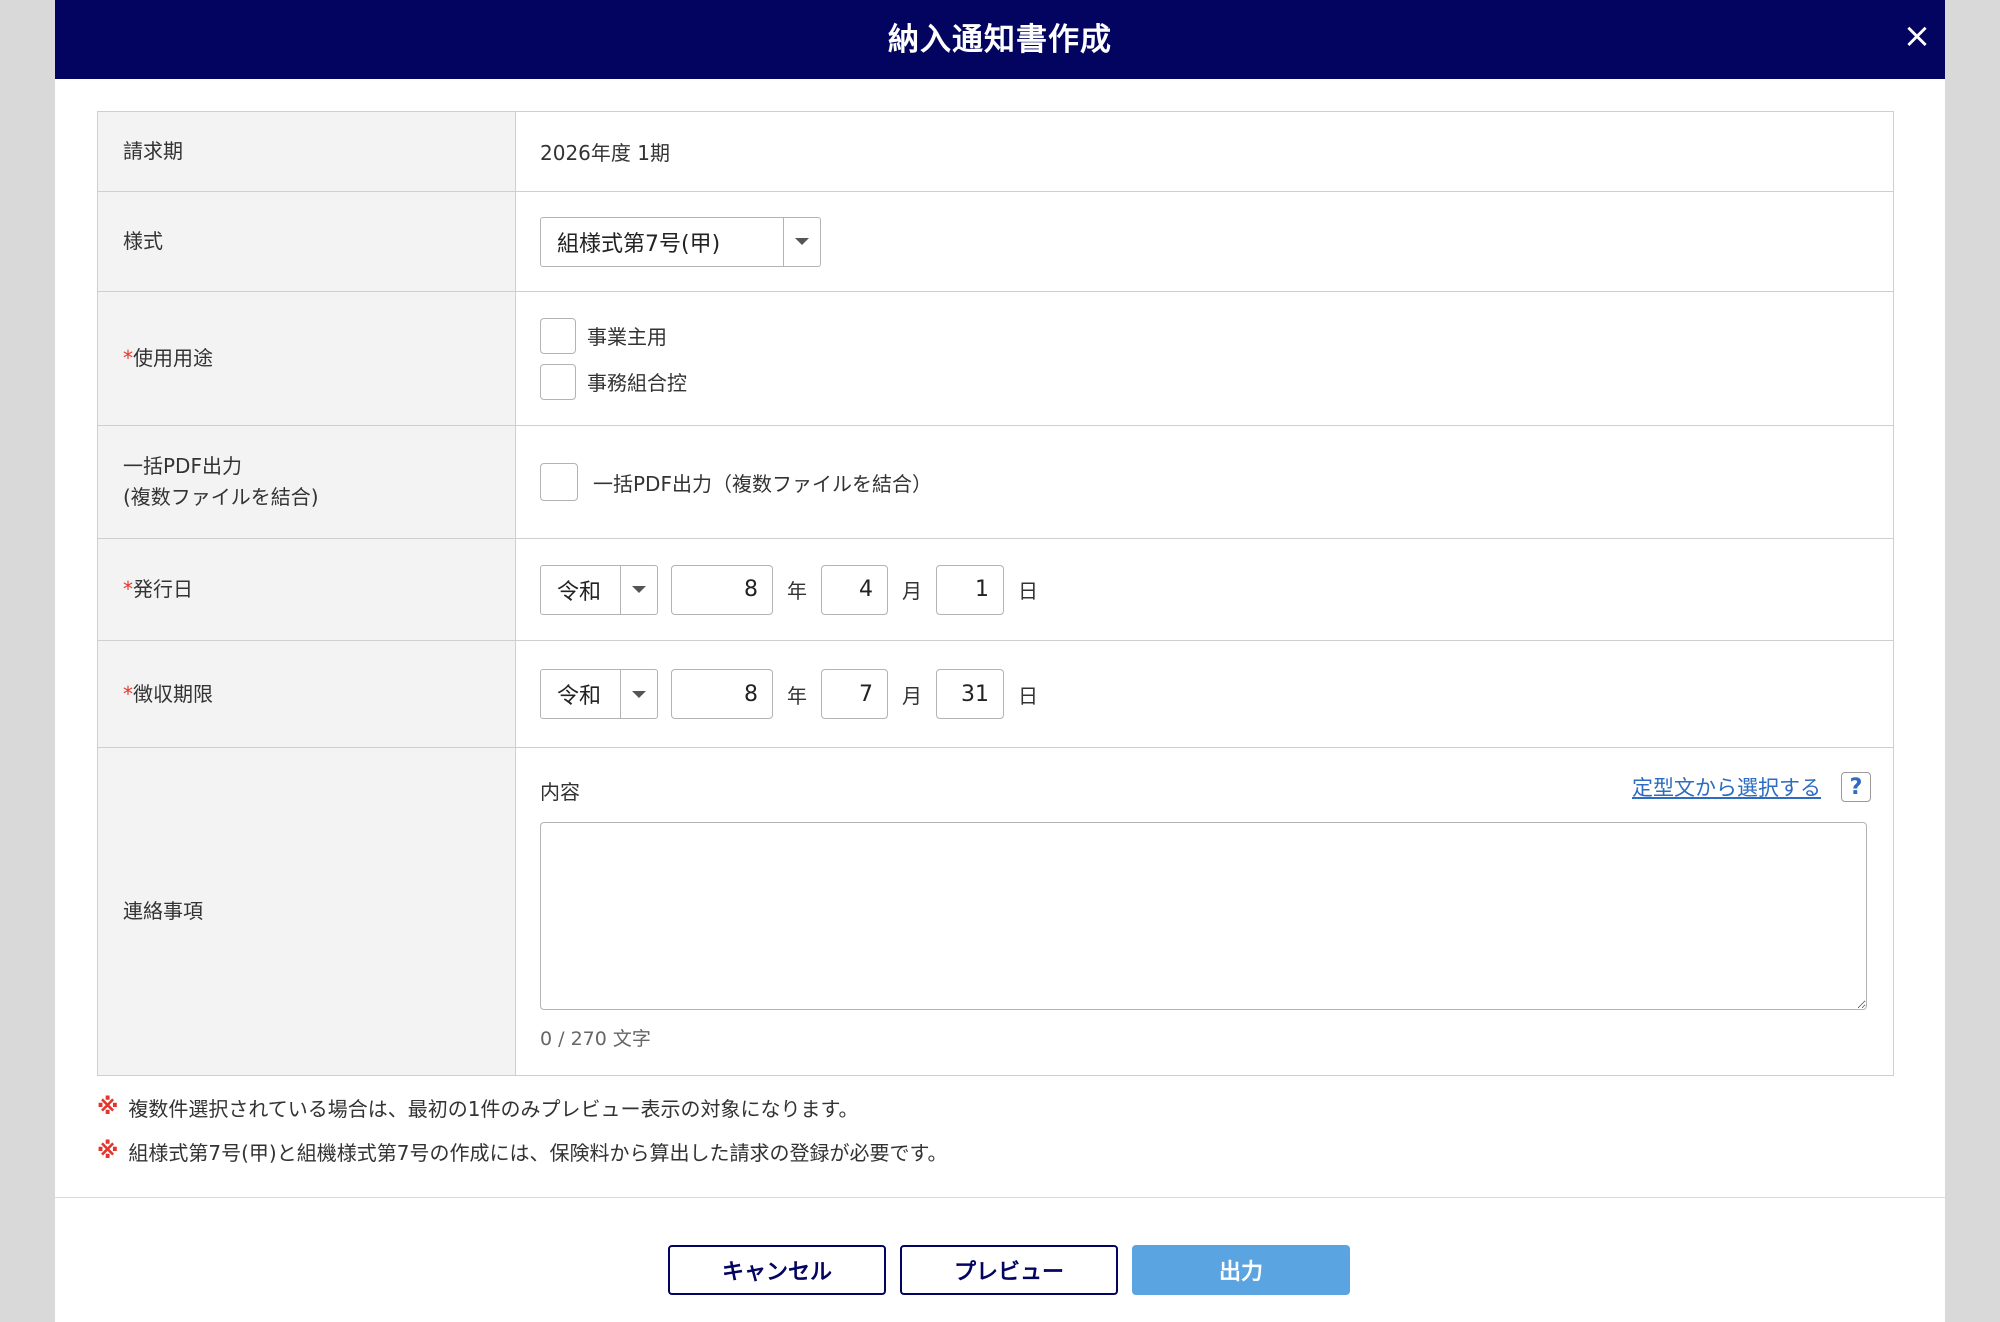 This screenshot has height=1322, width=2000. What do you see at coordinates (995, 152) in the screenshot?
I see `row-billing-period: 請求期 2026年度 1期` at bounding box center [995, 152].